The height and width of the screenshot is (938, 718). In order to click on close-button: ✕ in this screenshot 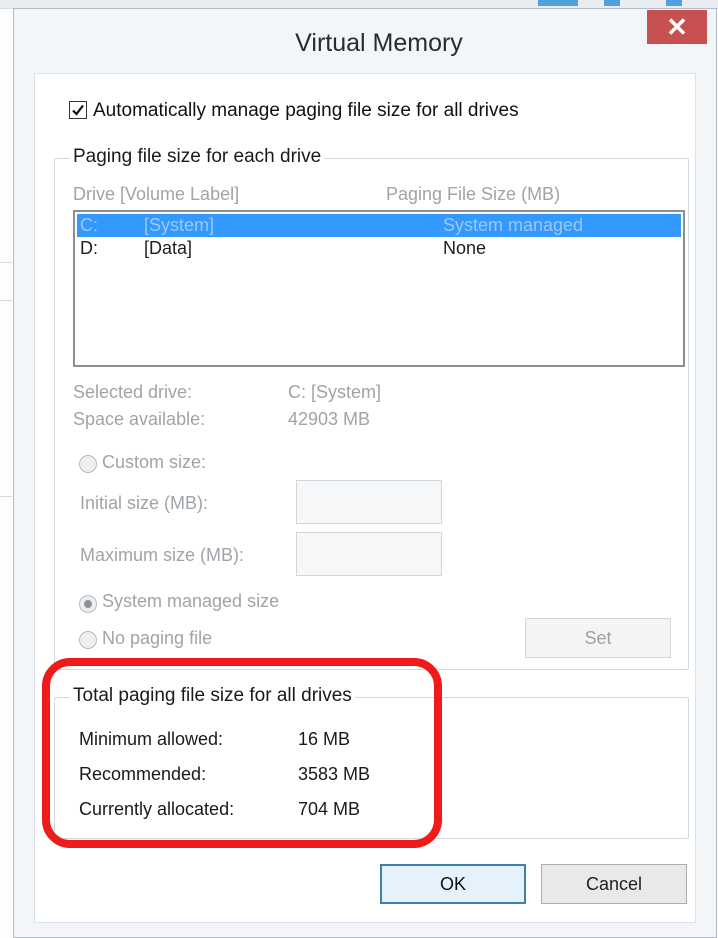, I will do `click(677, 27)`.